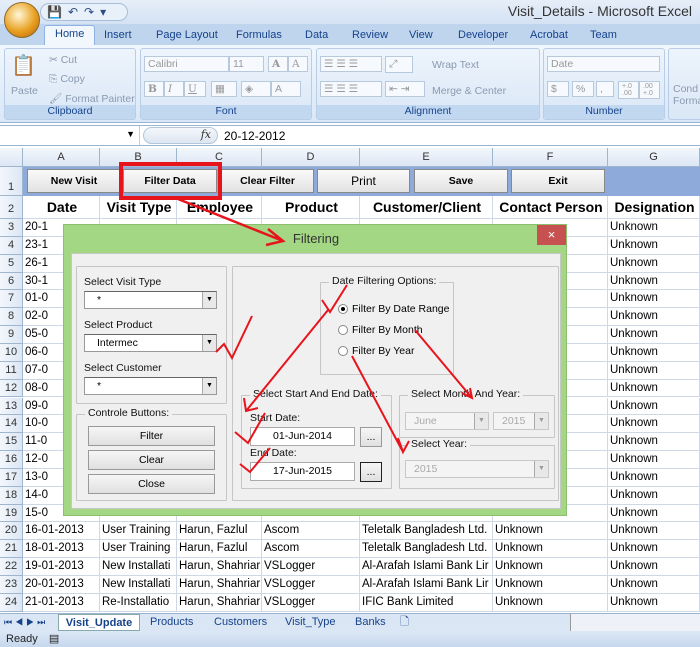 The image size is (700, 647). What do you see at coordinates (469, 91) in the screenshot?
I see `merge-center-button: Merge & Center` at bounding box center [469, 91].